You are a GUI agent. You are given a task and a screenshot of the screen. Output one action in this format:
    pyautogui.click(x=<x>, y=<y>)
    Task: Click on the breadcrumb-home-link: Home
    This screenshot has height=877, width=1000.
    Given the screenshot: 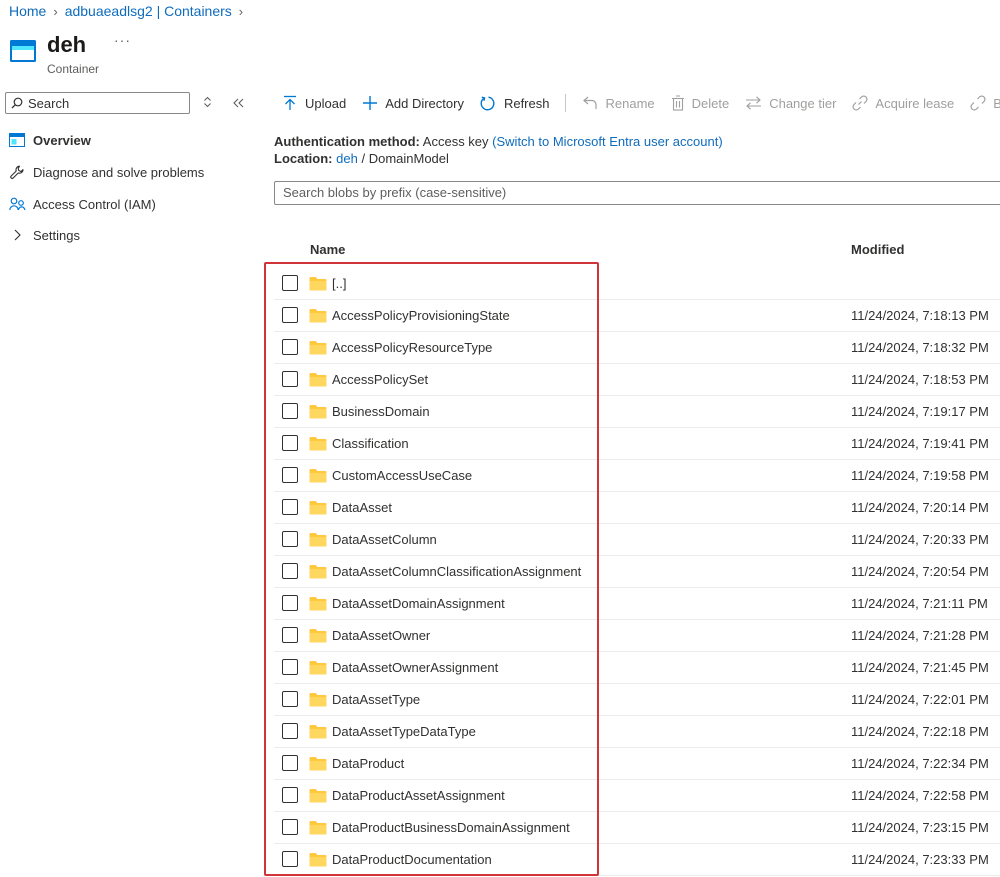 What is the action you would take?
    pyautogui.click(x=27, y=11)
    